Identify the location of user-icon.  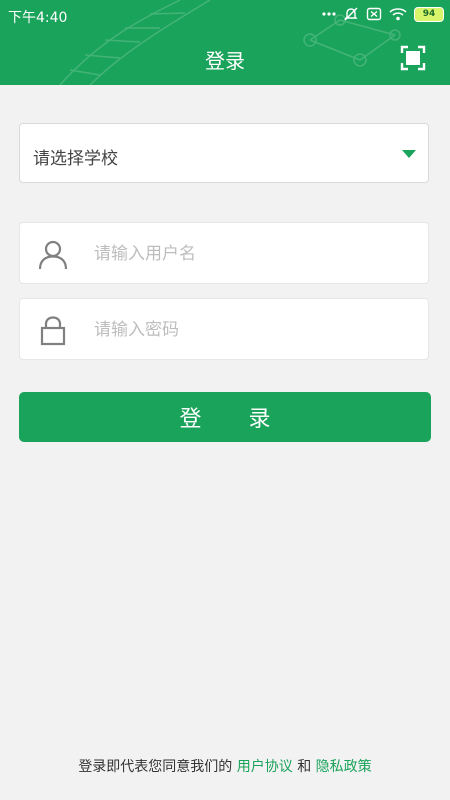
(53, 255).